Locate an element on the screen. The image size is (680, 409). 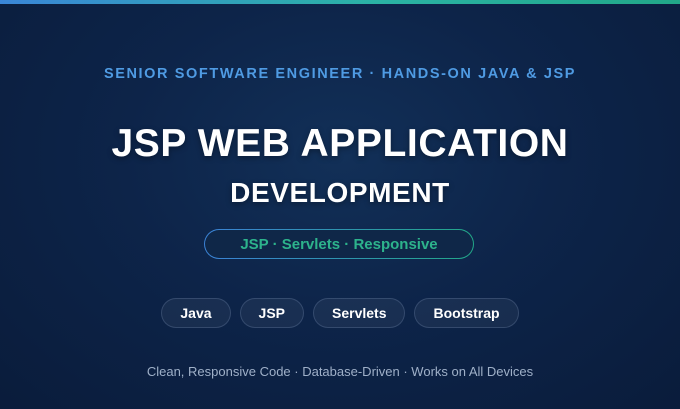
tag-bootstrap: Bootstrap is located at coordinates (466, 313).